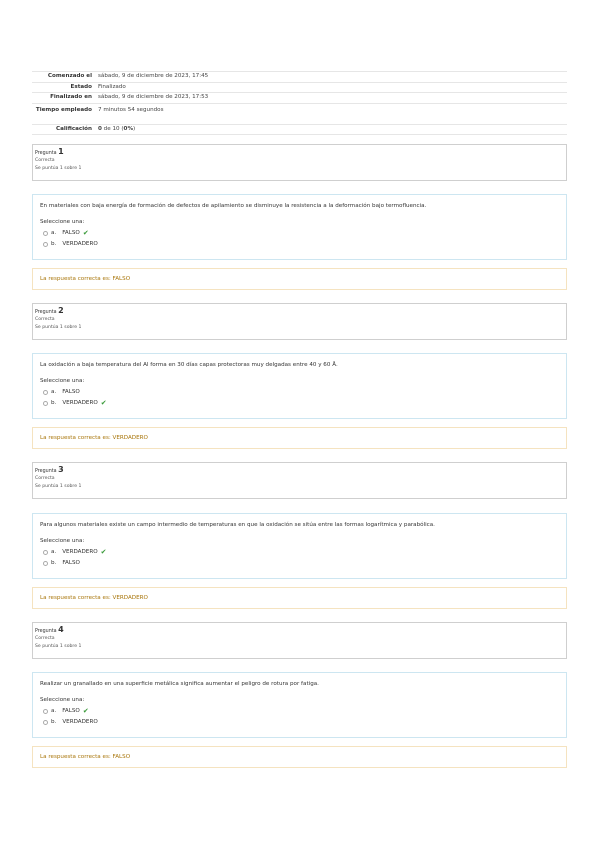 This screenshot has height=848, width=599. What do you see at coordinates (299, 162) in the screenshot?
I see `question-info: Pregunta 1 Correcta Se puntúa 1 sobre 1` at bounding box center [299, 162].